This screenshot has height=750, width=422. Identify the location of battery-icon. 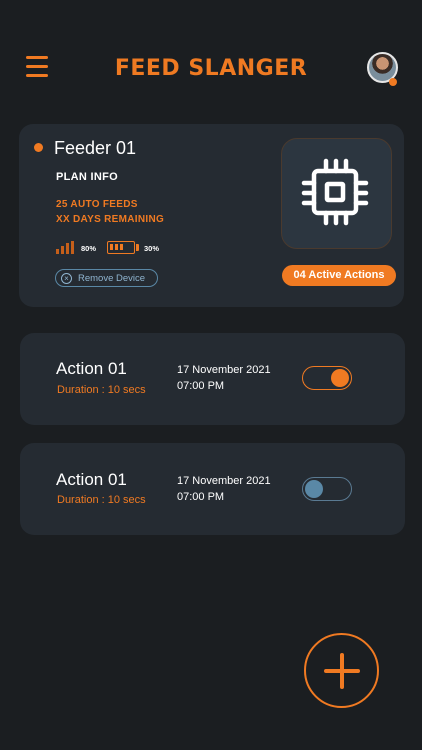
(121, 247).